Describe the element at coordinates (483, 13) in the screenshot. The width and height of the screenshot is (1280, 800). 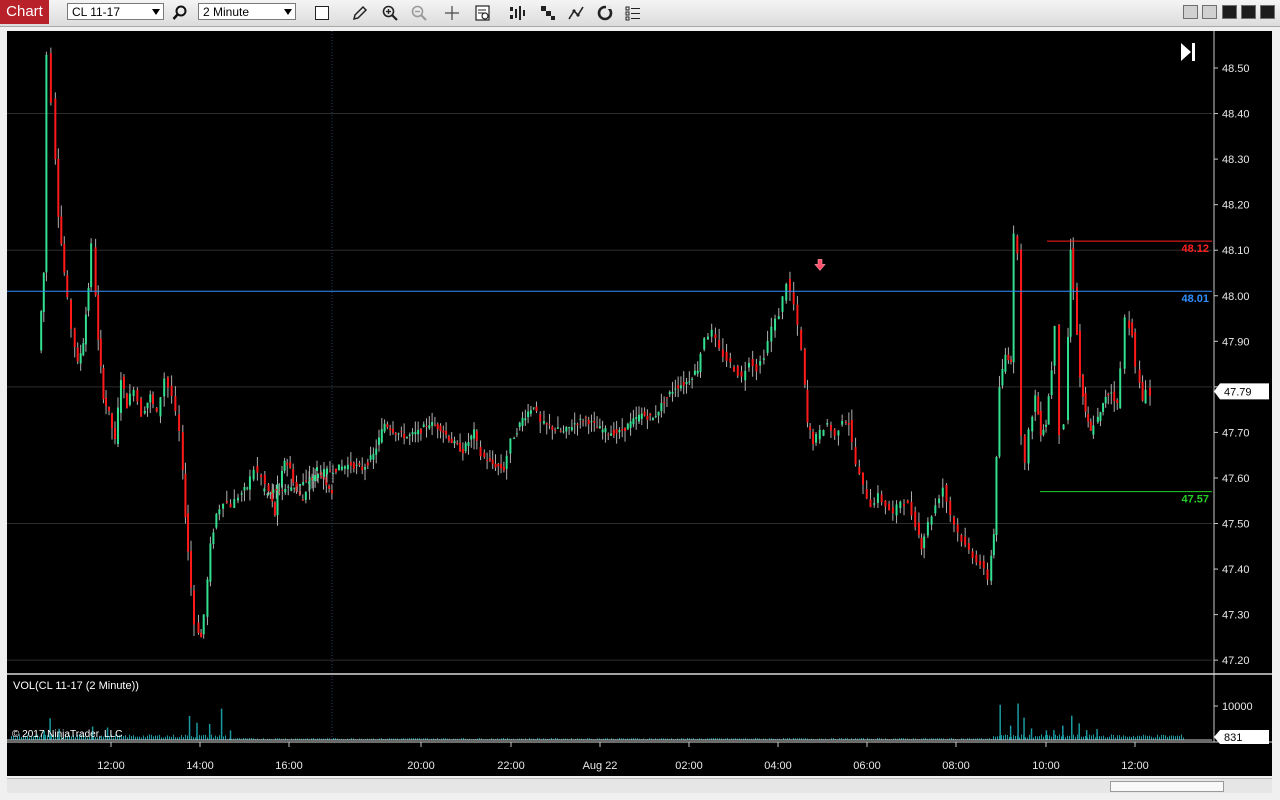
I see `data-box-icon` at that location.